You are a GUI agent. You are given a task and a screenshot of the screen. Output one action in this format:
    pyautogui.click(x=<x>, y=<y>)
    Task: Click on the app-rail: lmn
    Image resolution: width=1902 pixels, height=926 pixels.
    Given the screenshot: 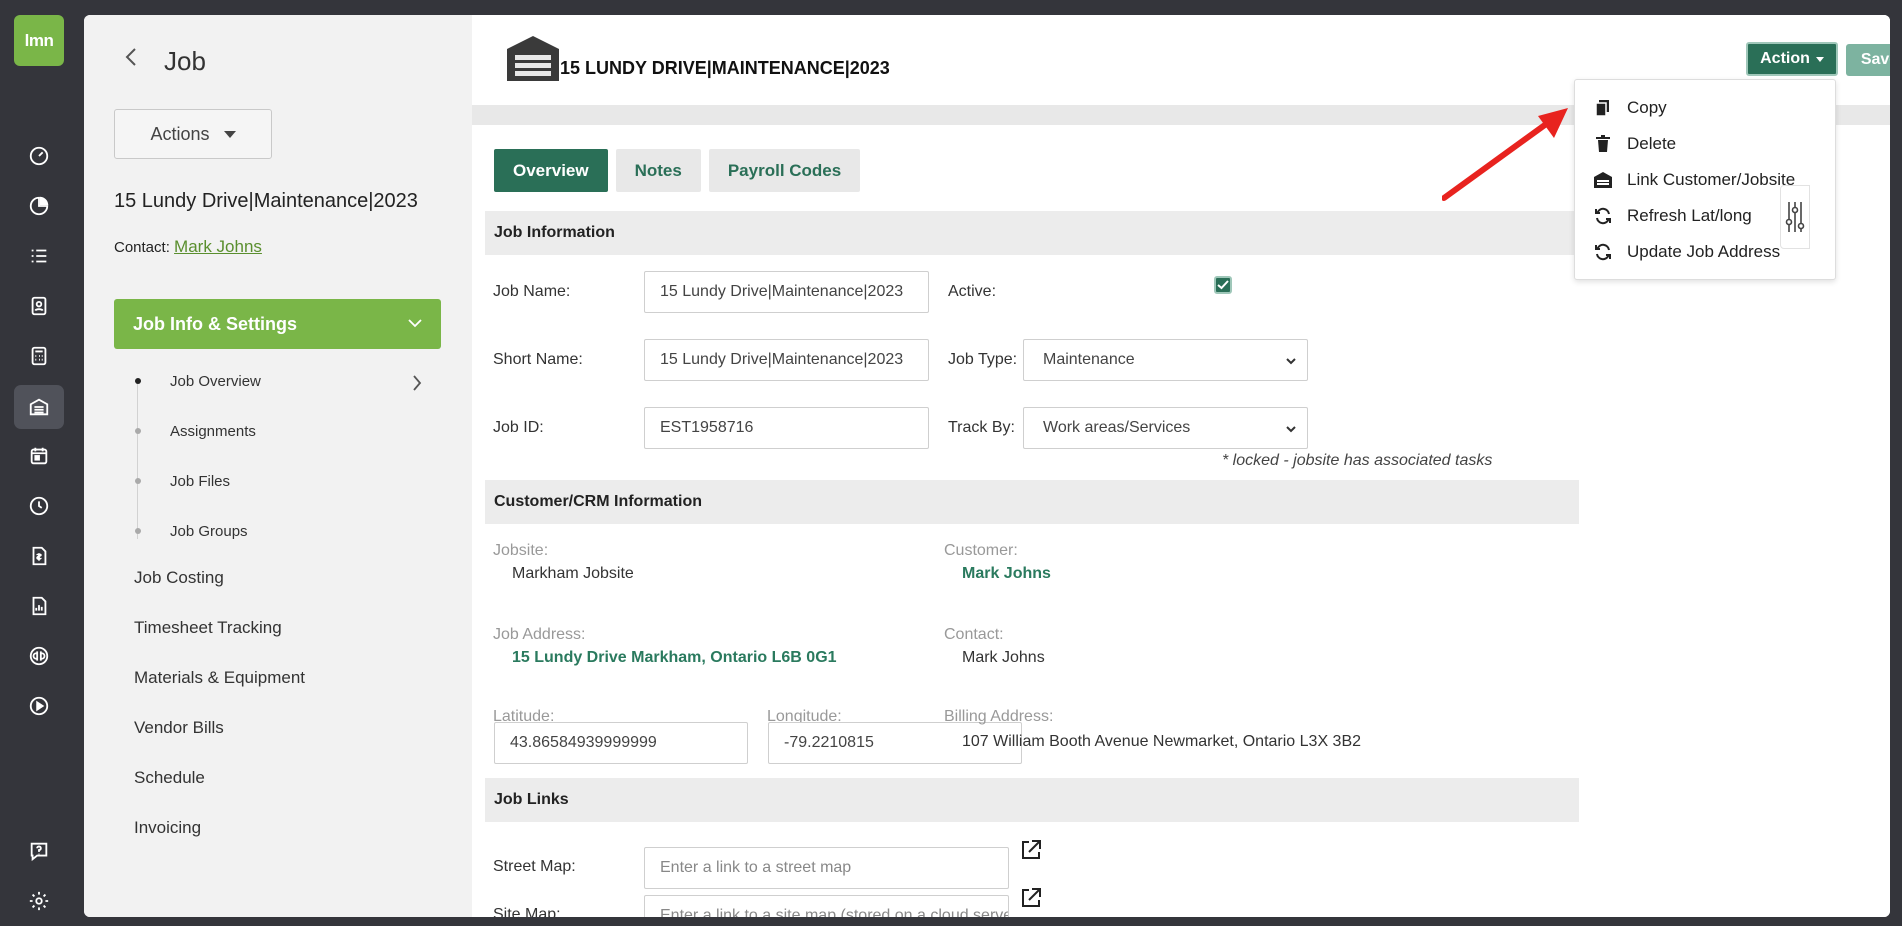 What is the action you would take?
    pyautogui.click(x=40, y=463)
    